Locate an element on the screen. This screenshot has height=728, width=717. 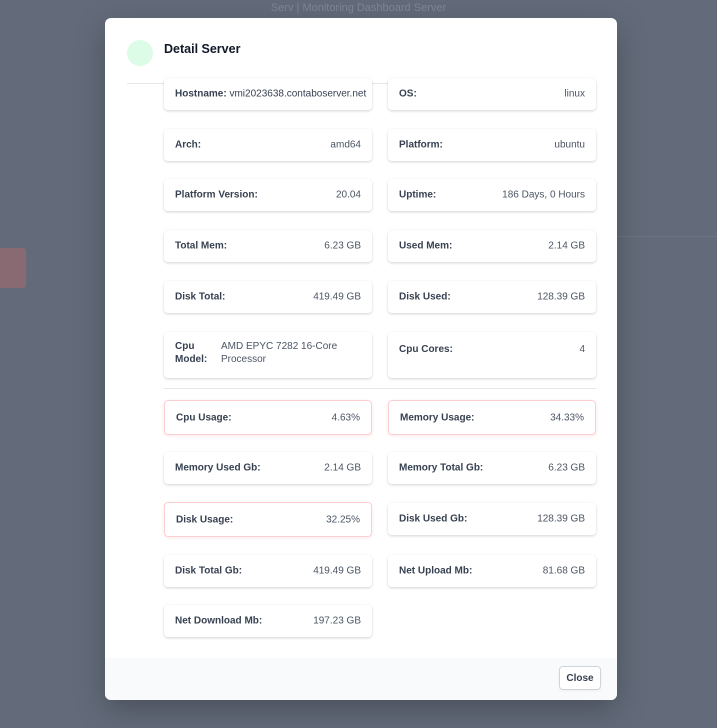
modal-footer: Close is located at coordinates (361, 679).